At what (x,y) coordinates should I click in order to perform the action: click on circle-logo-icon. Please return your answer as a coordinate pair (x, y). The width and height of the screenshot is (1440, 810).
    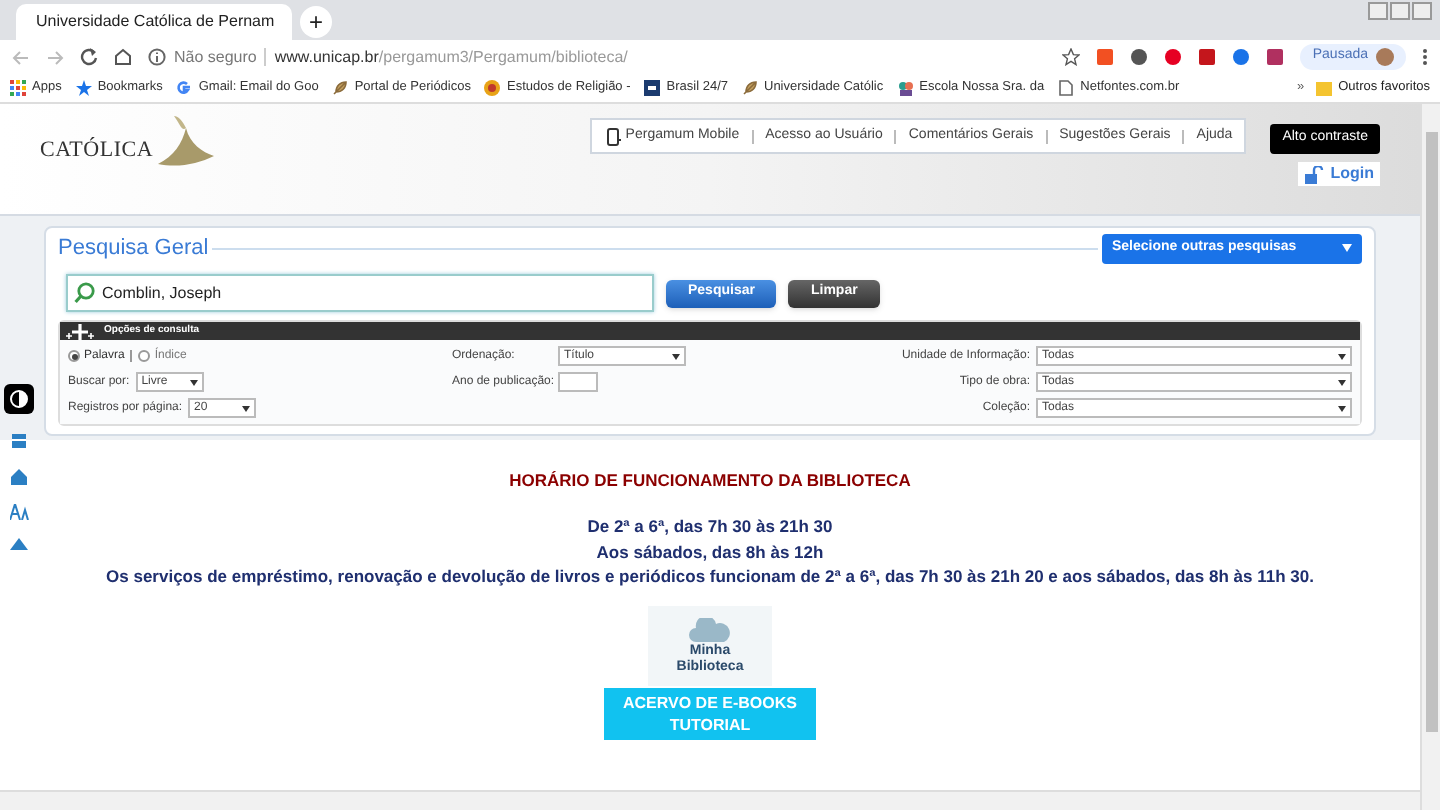
    Looking at the image, I should click on (492, 88).